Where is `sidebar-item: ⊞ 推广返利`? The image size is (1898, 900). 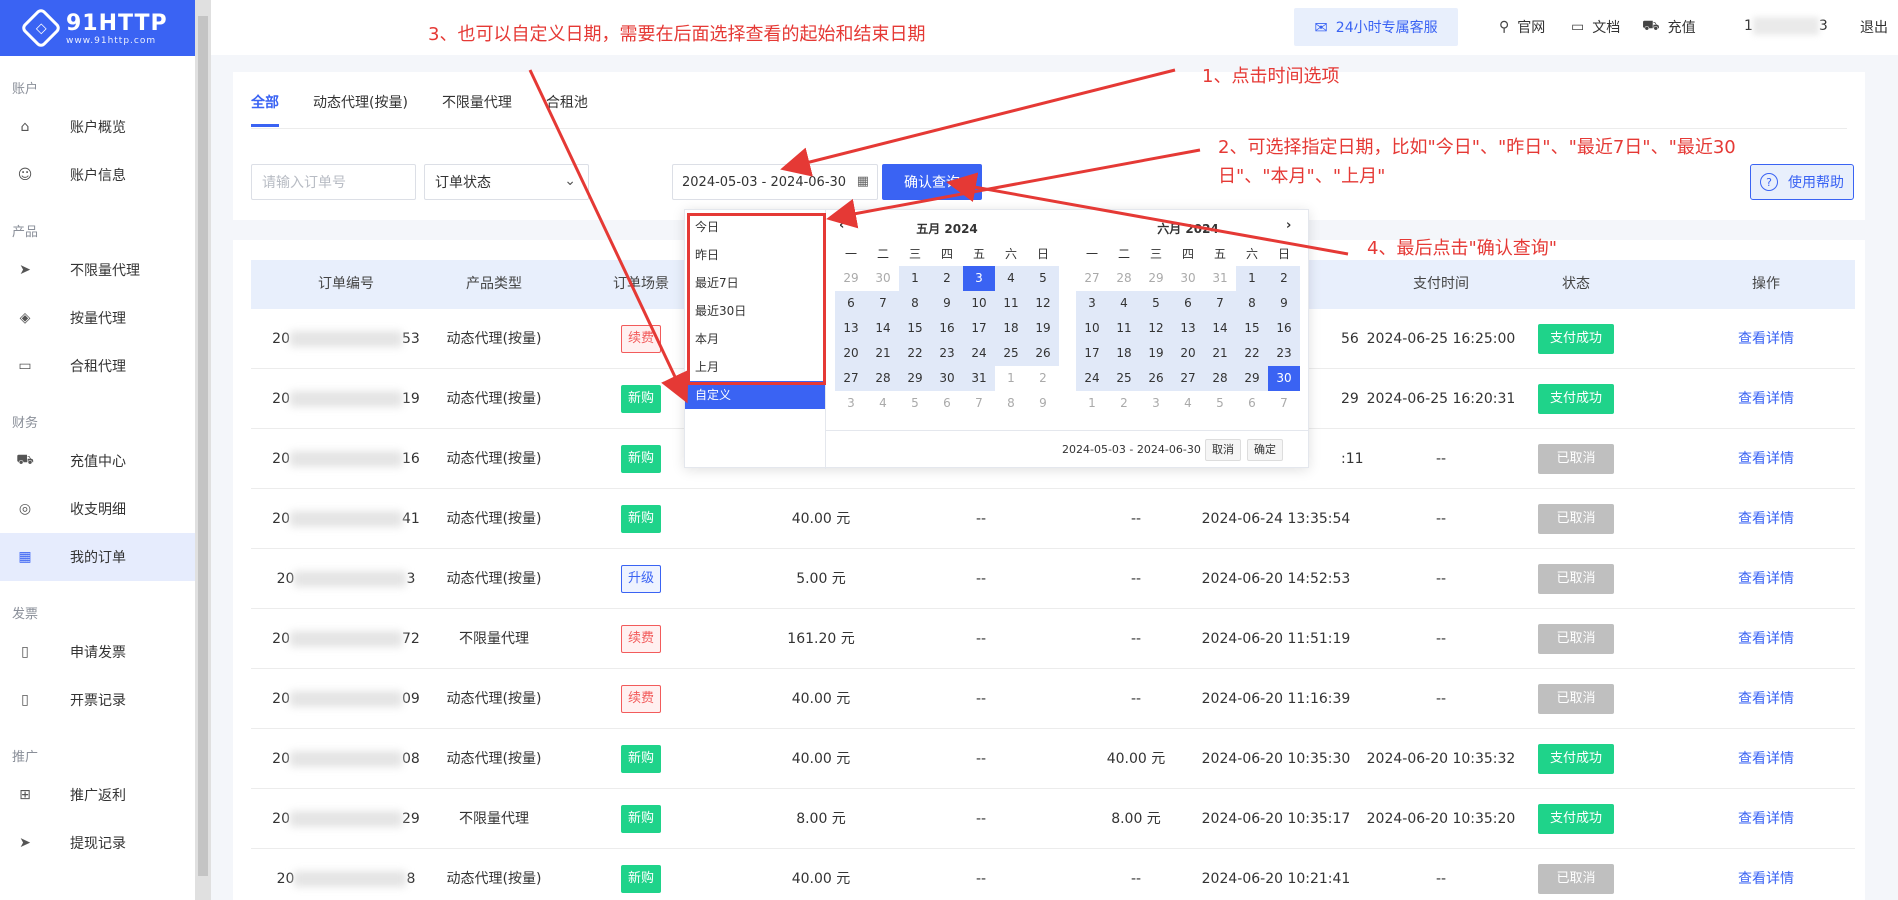
sidebar-item: ⊞ 推广返利 is located at coordinates (97, 795).